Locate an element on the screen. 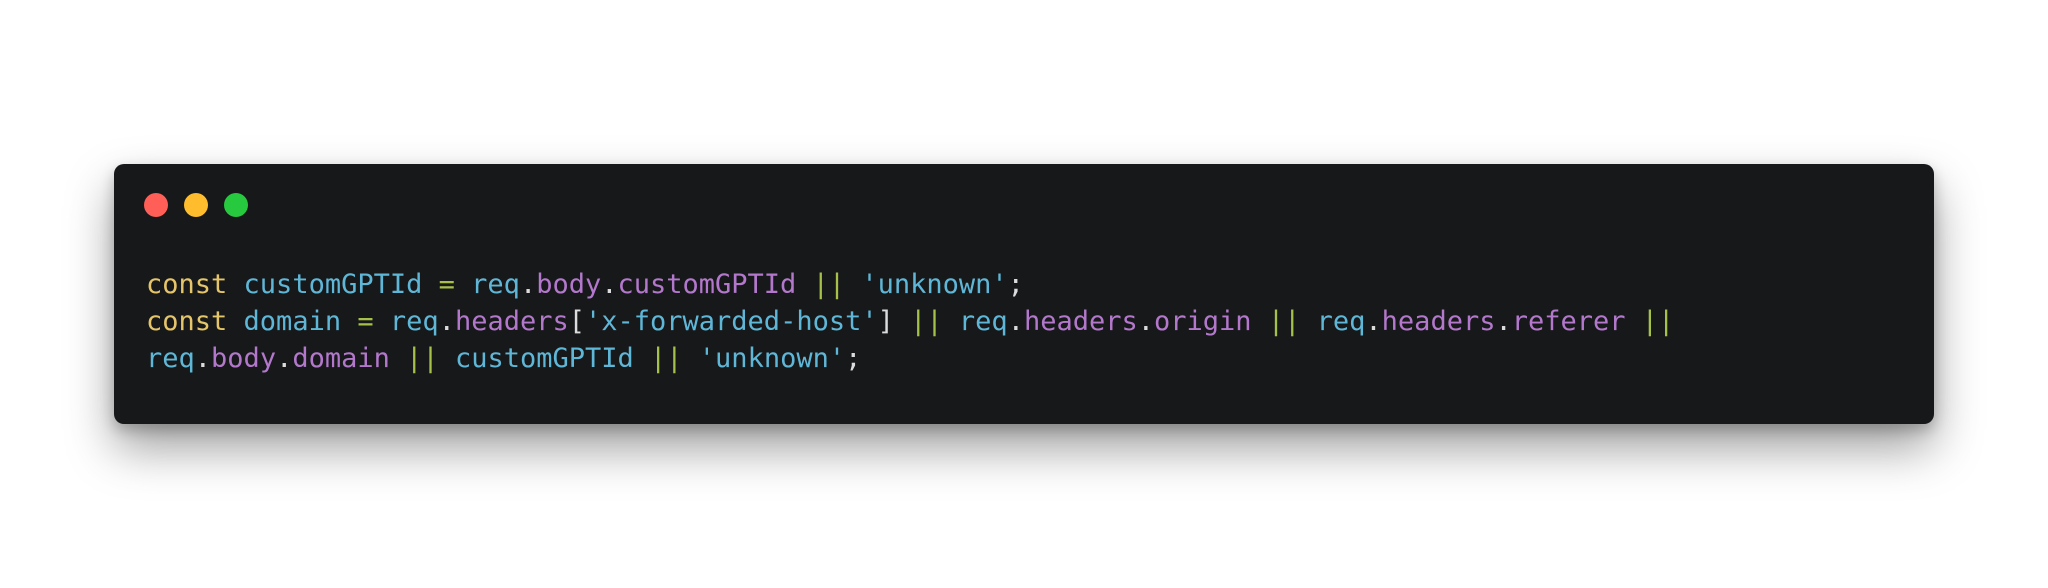 The width and height of the screenshot is (2048, 588). minimize-button is located at coordinates (196, 205).